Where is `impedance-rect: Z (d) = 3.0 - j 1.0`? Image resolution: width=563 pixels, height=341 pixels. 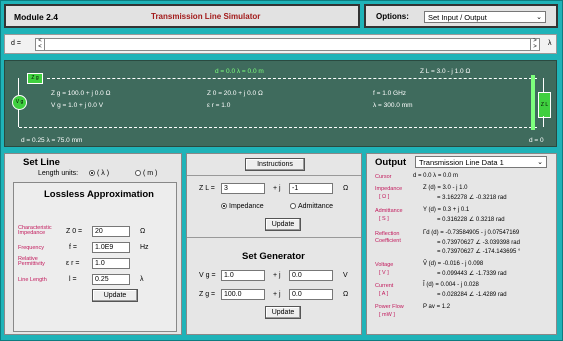 impedance-rect: Z (d) = 3.0 - j 1.0 is located at coordinates (445, 188).